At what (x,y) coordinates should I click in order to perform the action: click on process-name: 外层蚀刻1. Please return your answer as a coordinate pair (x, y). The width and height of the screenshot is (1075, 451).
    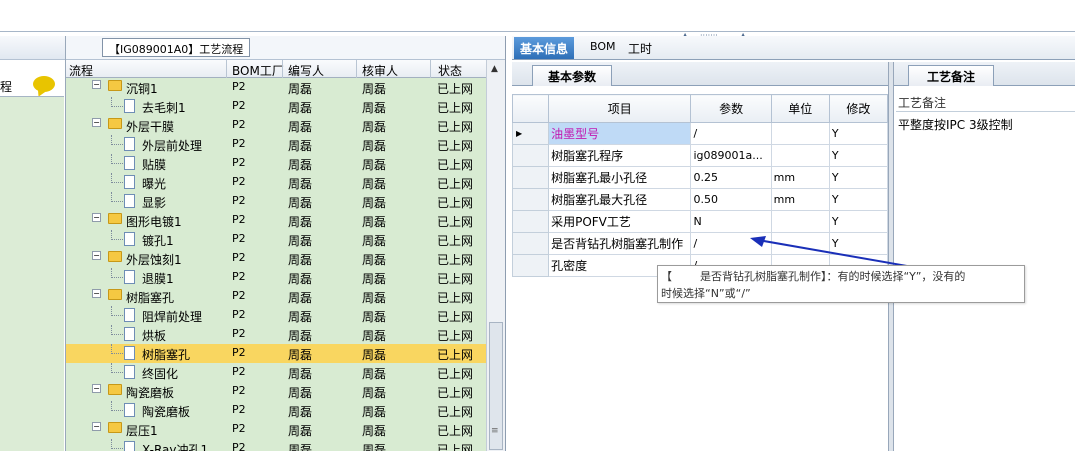
    Looking at the image, I should click on (154, 260).